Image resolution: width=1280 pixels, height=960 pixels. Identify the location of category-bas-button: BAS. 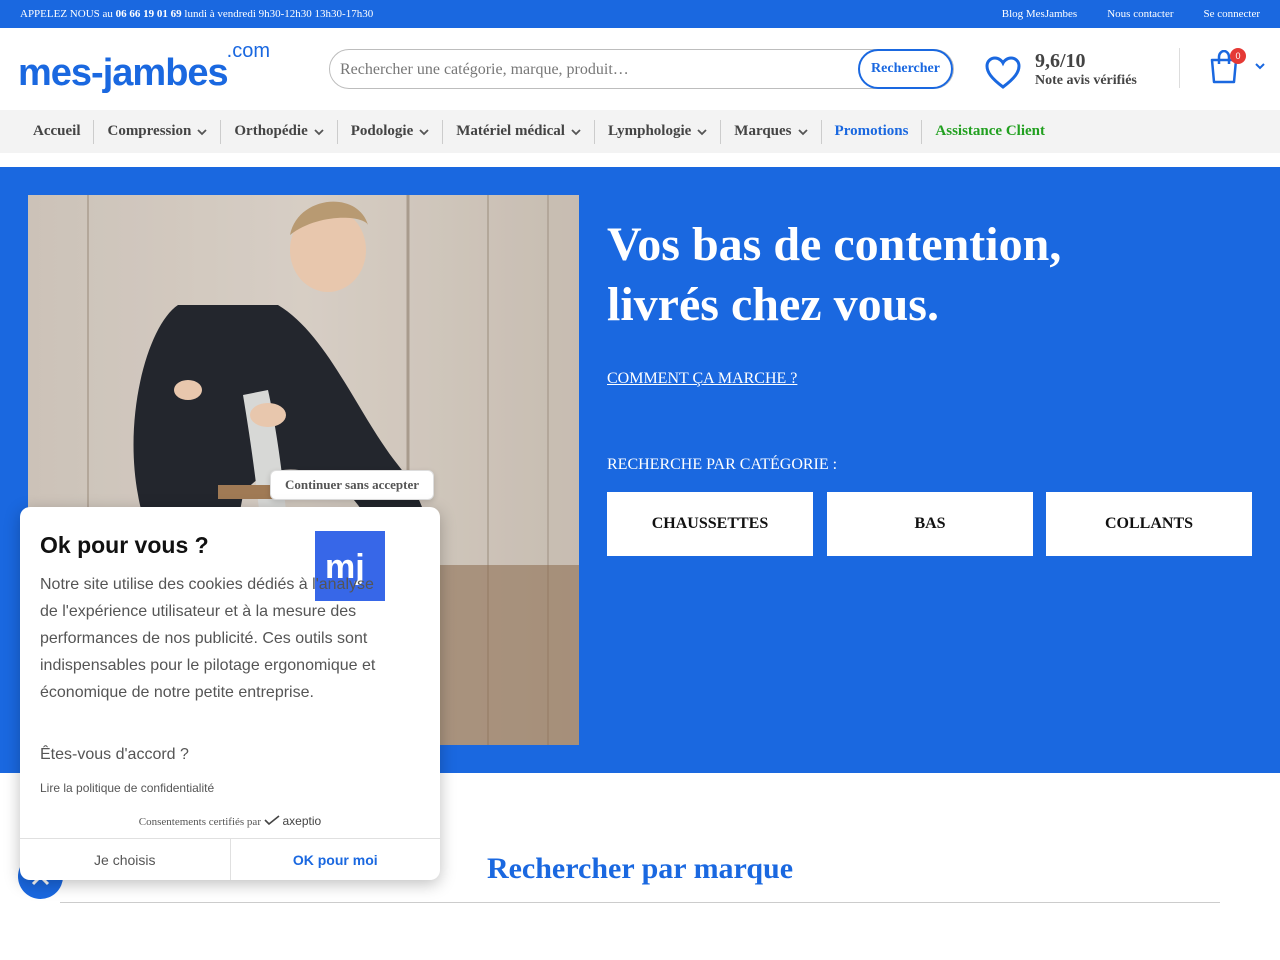
(930, 524).